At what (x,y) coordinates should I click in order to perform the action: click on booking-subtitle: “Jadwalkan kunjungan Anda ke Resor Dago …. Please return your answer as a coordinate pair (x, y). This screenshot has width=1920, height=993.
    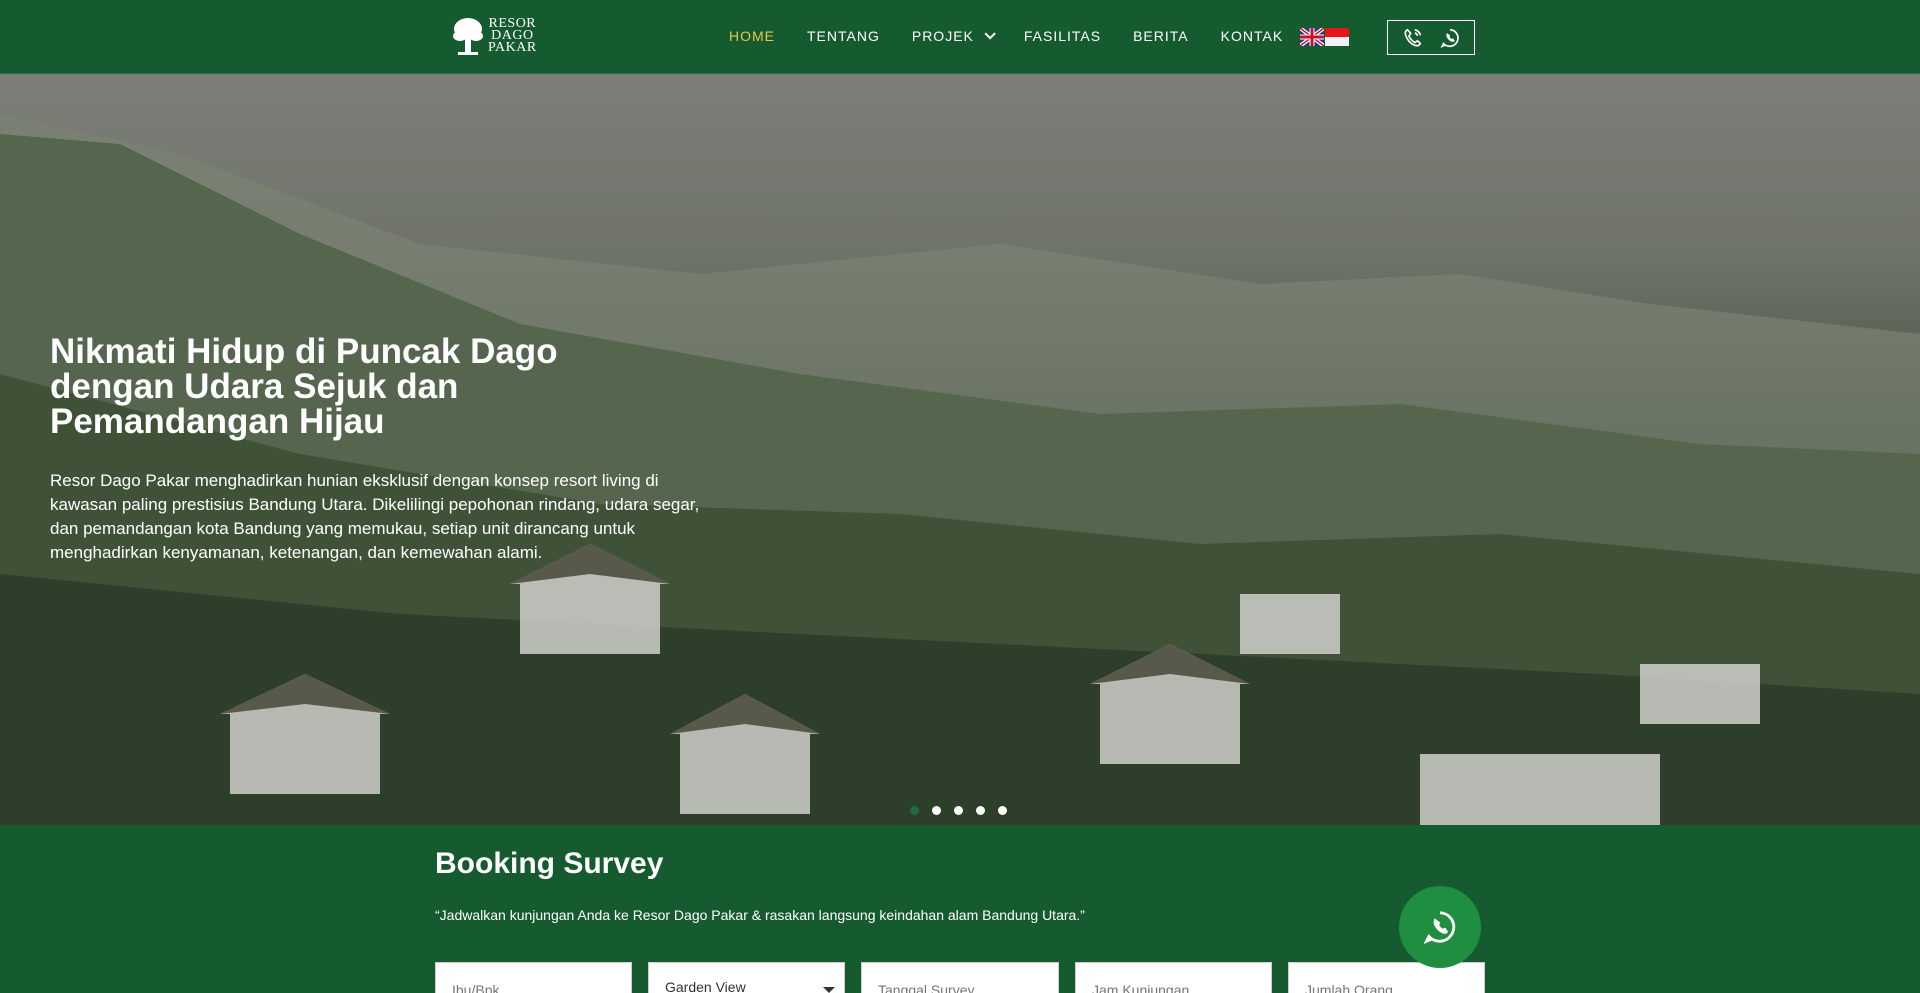
    Looking at the image, I should click on (760, 915).